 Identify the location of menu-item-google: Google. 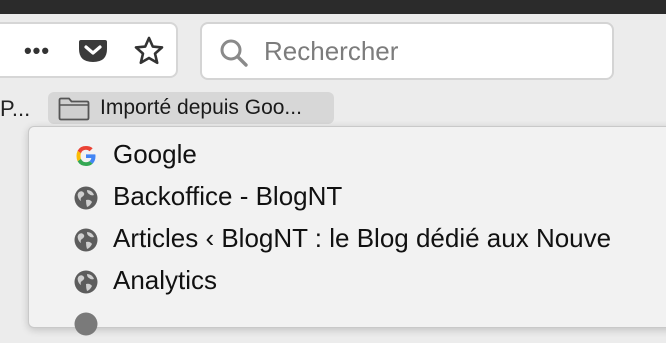
(347, 155).